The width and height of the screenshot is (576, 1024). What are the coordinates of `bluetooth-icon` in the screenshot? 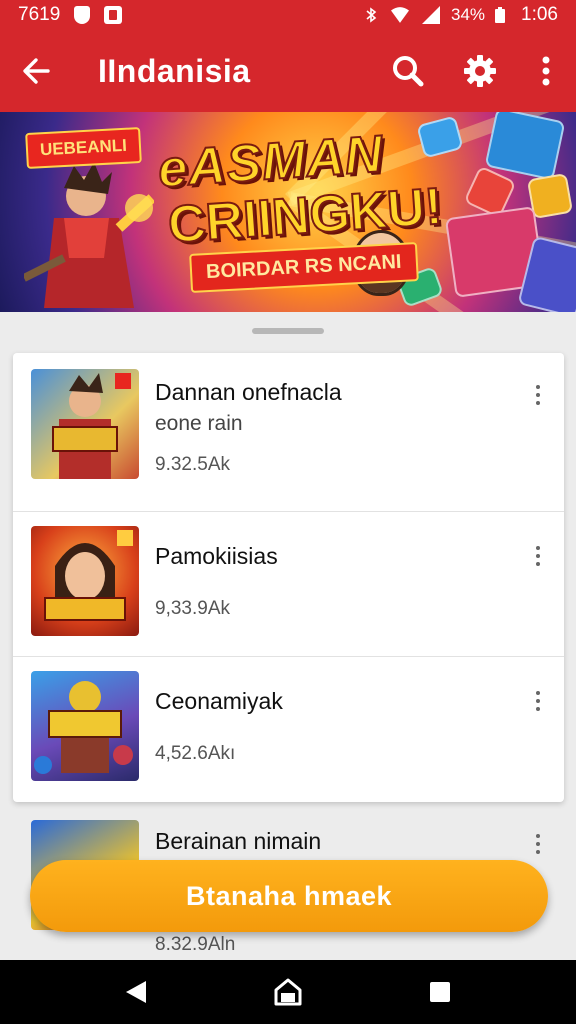 It's located at (371, 15).